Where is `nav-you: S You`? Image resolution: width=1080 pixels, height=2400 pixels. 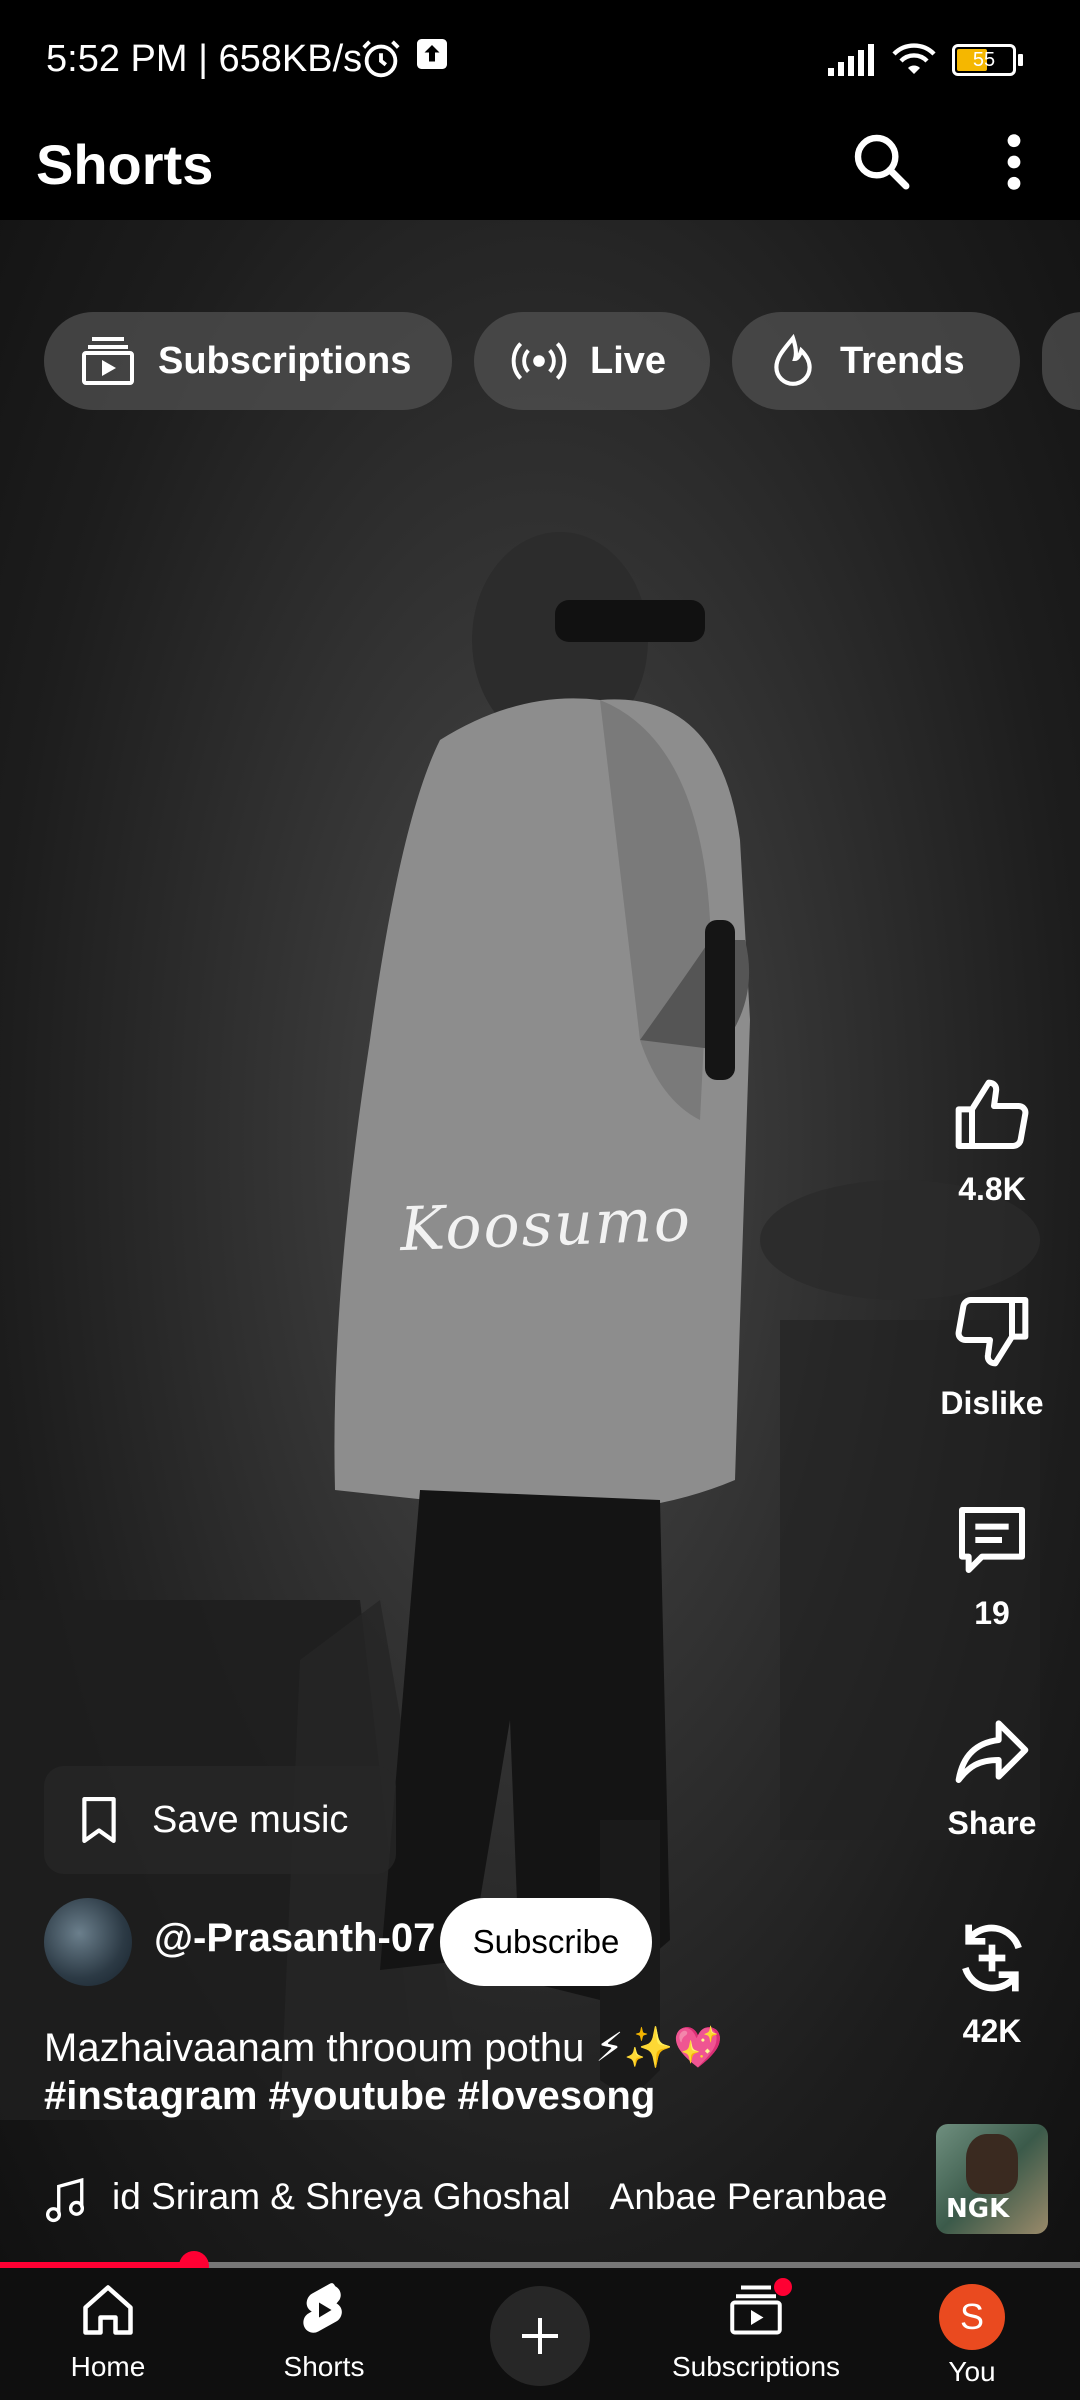
nav-you: S You is located at coordinates (972, 2334).